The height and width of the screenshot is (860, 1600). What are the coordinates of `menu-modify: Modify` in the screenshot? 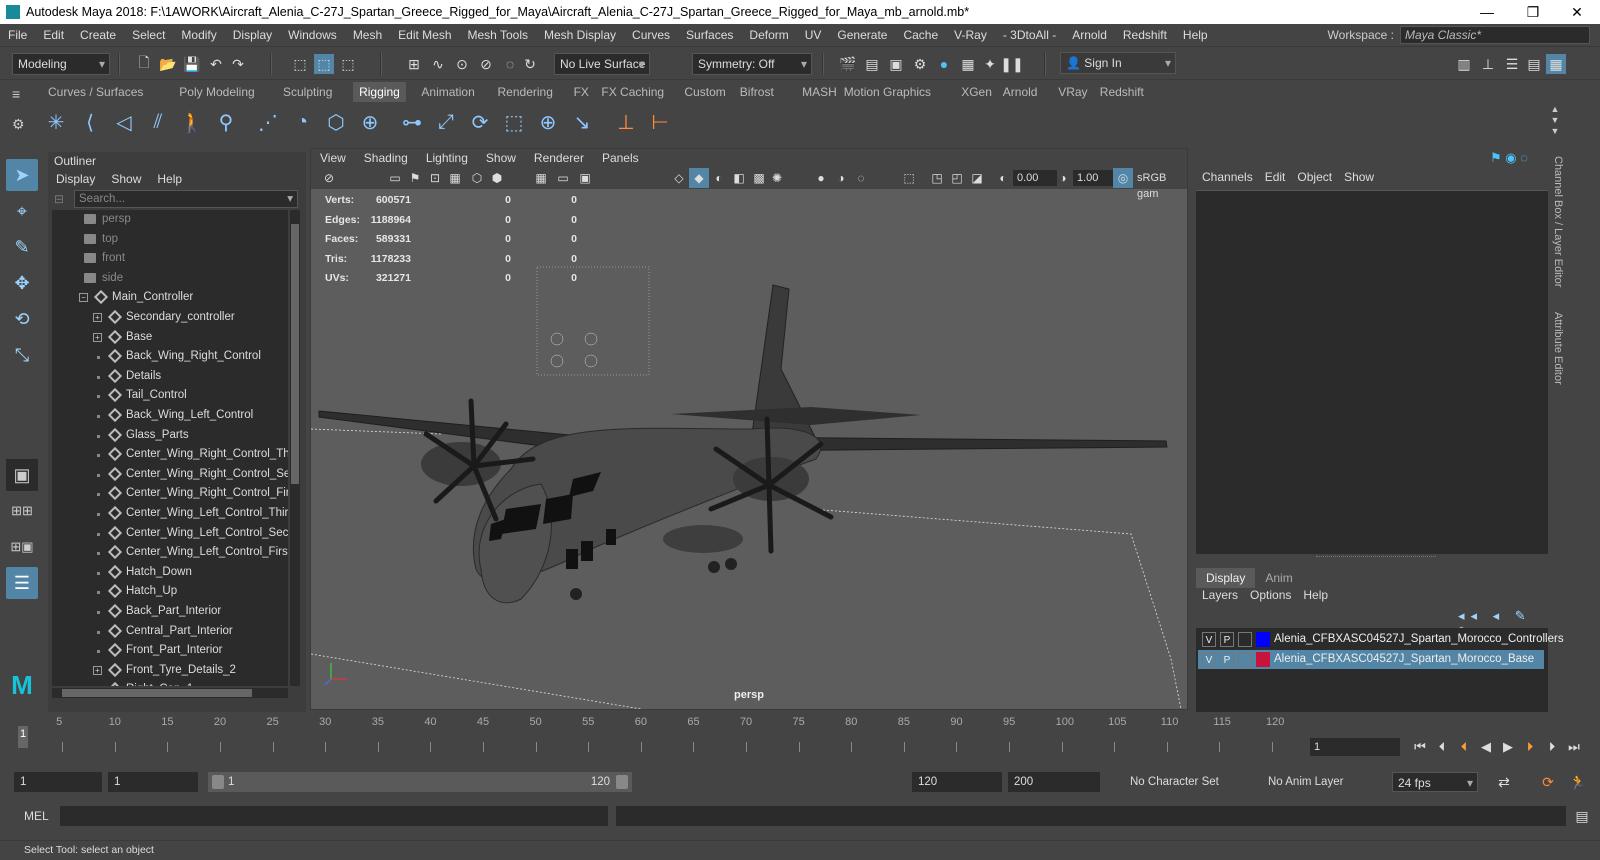 It's located at (198, 35).